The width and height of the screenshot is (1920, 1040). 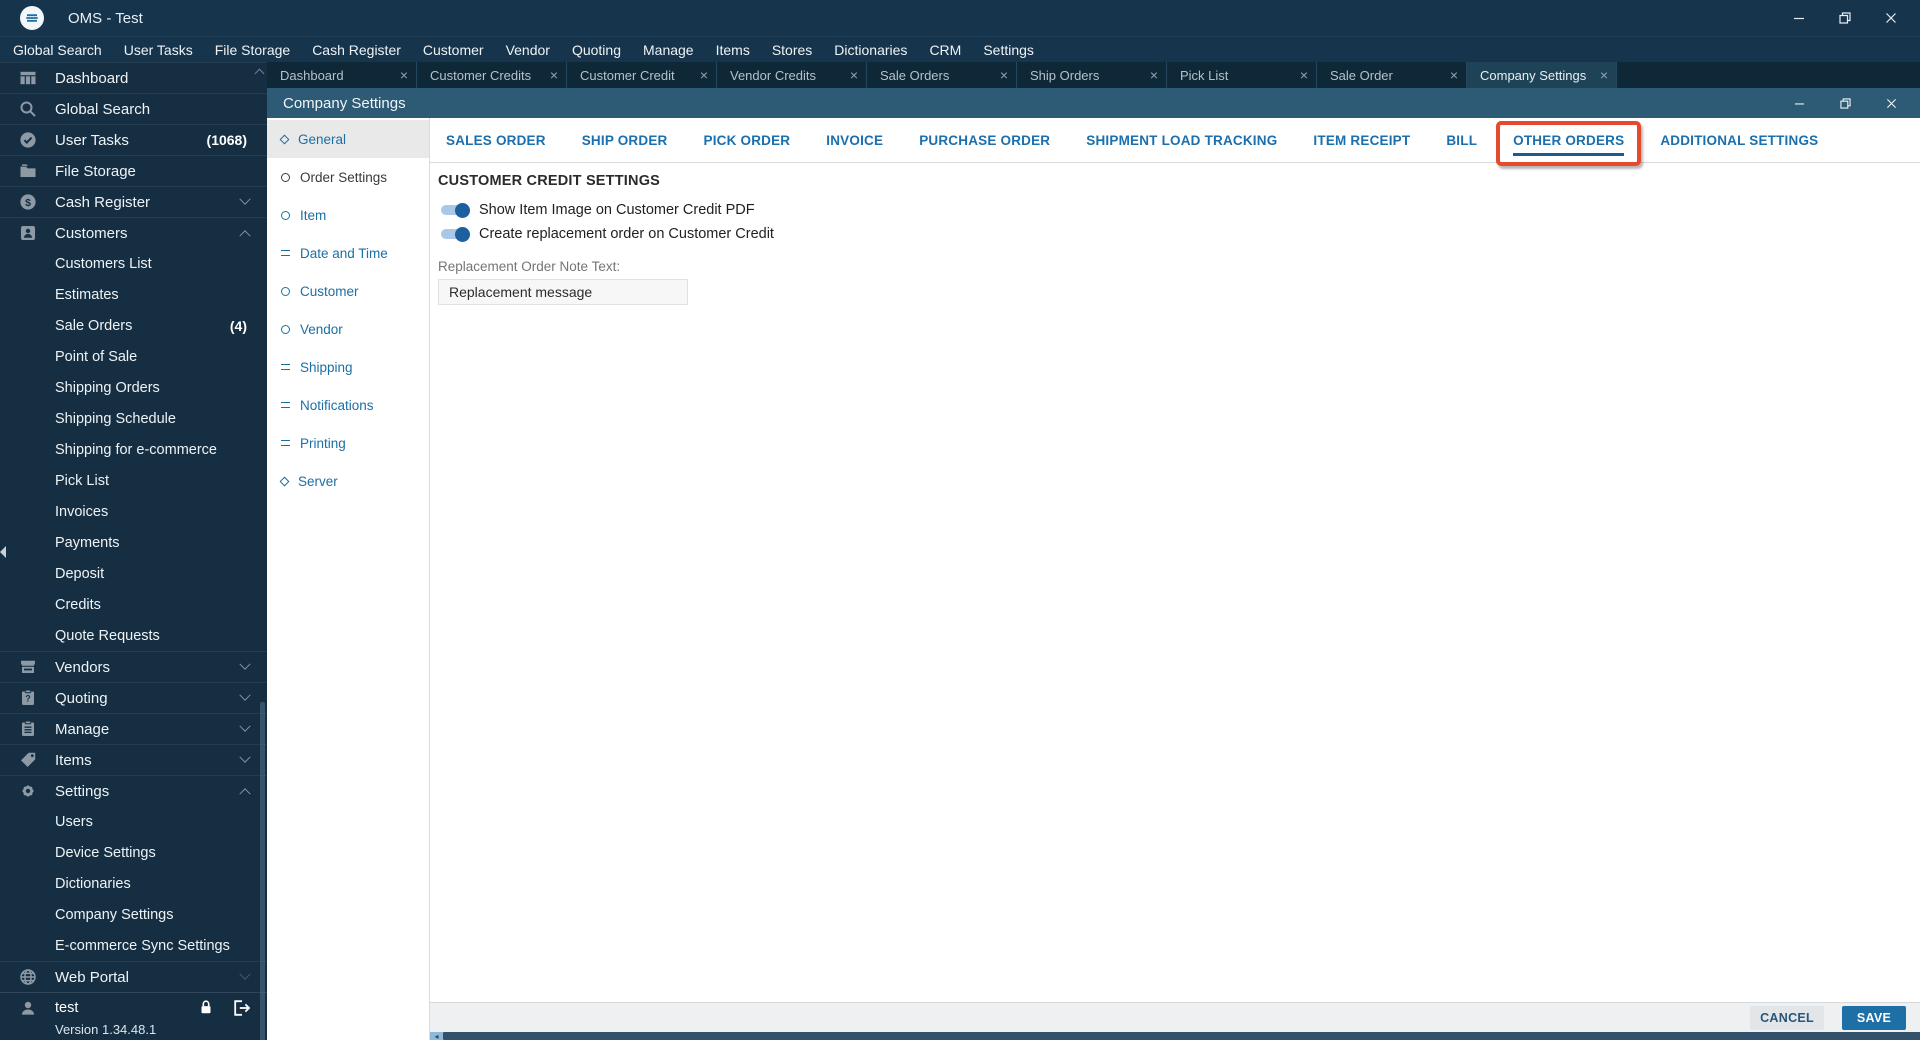 What do you see at coordinates (1874, 1017) in the screenshot?
I see `save-button: SAVE` at bounding box center [1874, 1017].